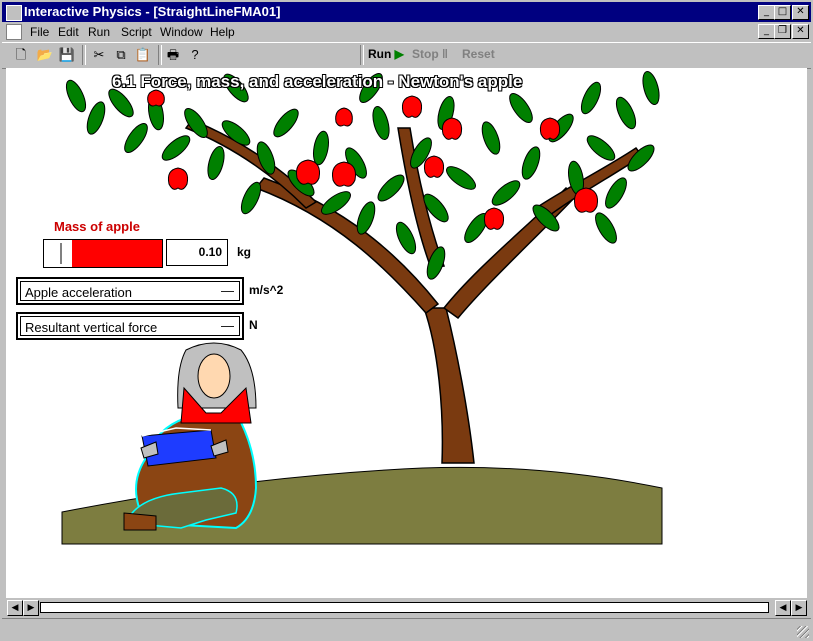 This screenshot has height=641, width=813. I want to click on maximize-icon: □, so click(782, 12).